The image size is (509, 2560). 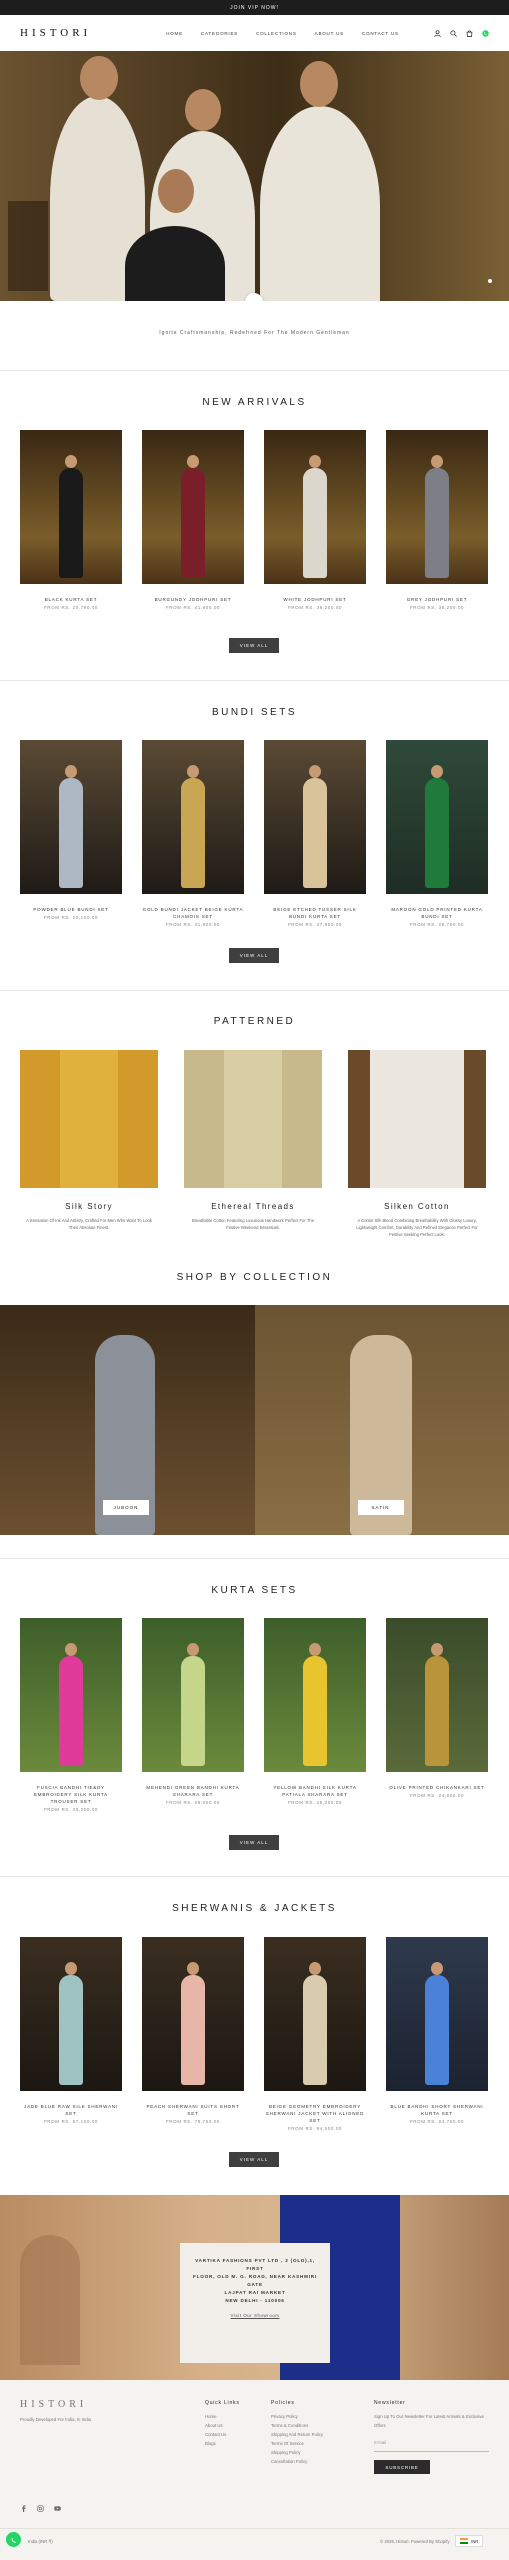 I want to click on nav-categories: CATEGORIES, so click(x=219, y=33).